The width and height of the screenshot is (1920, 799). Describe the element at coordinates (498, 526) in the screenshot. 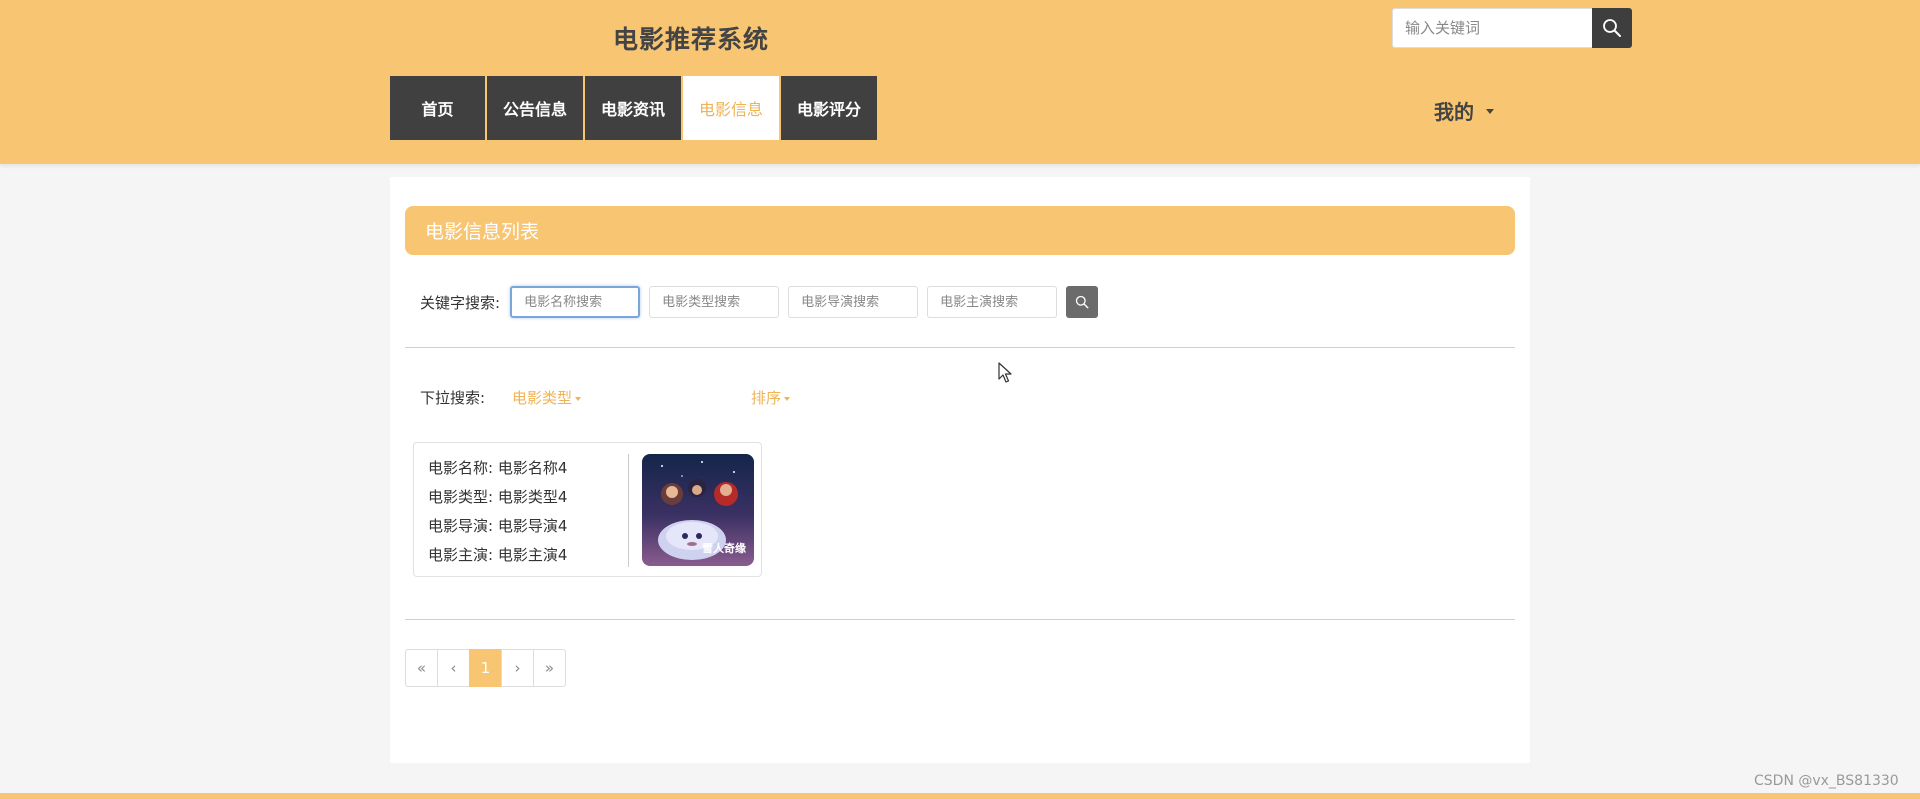

I see `movie-director: 电影导演: 电影导演4` at that location.